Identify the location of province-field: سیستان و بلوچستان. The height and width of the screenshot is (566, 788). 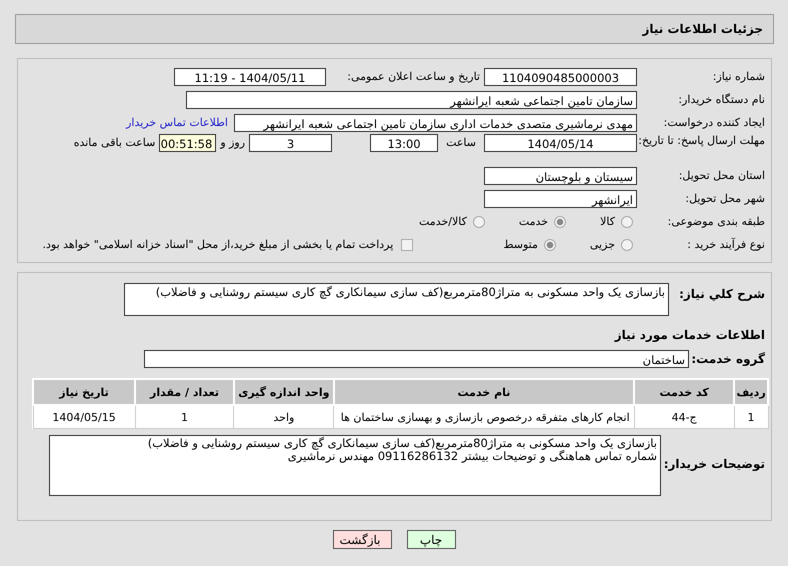
(560, 175).